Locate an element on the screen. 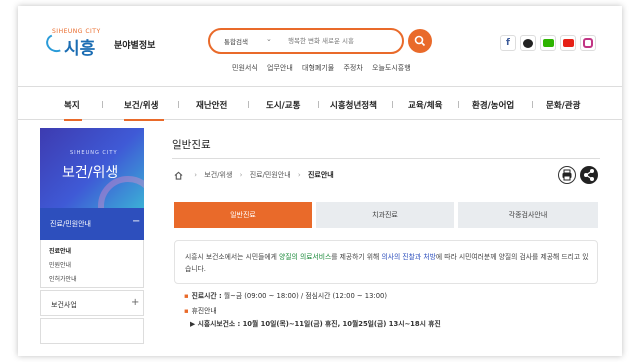 Image resolution: width=640 pixels, height=362 pixels. siheung-logo: SIHEUNG CITY 시흥 is located at coordinates (73, 43).